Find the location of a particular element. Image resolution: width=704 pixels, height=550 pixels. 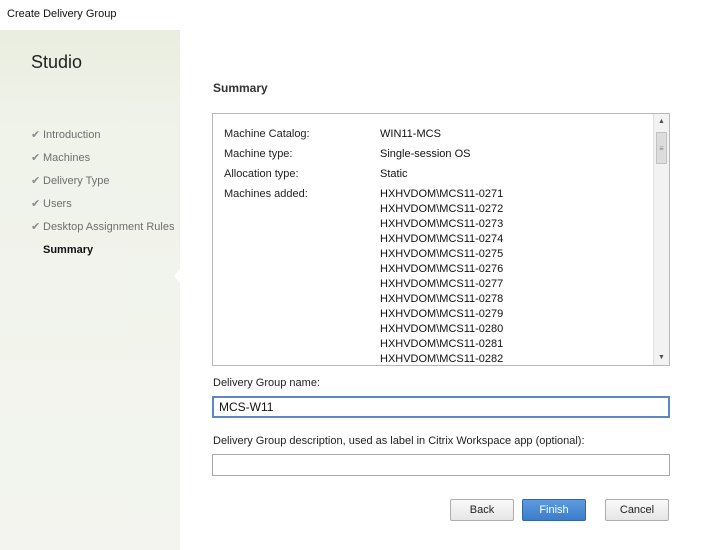

step-label: Delivery Type is located at coordinates (76, 180).